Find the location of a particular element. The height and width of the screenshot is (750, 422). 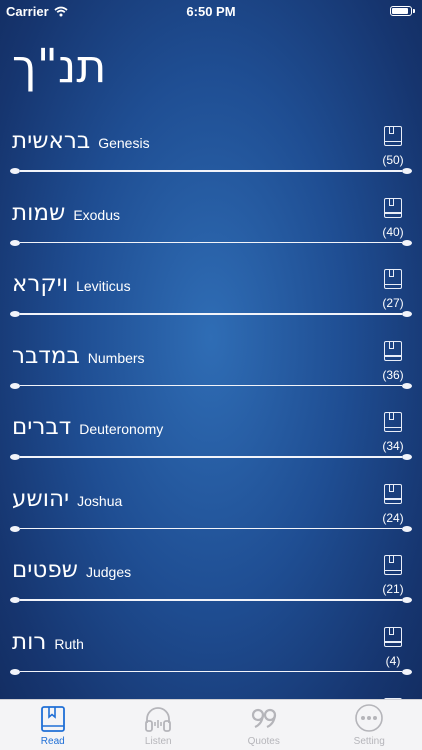

book-row-ruth: רות Ruth (4) is located at coordinates (211, 647).